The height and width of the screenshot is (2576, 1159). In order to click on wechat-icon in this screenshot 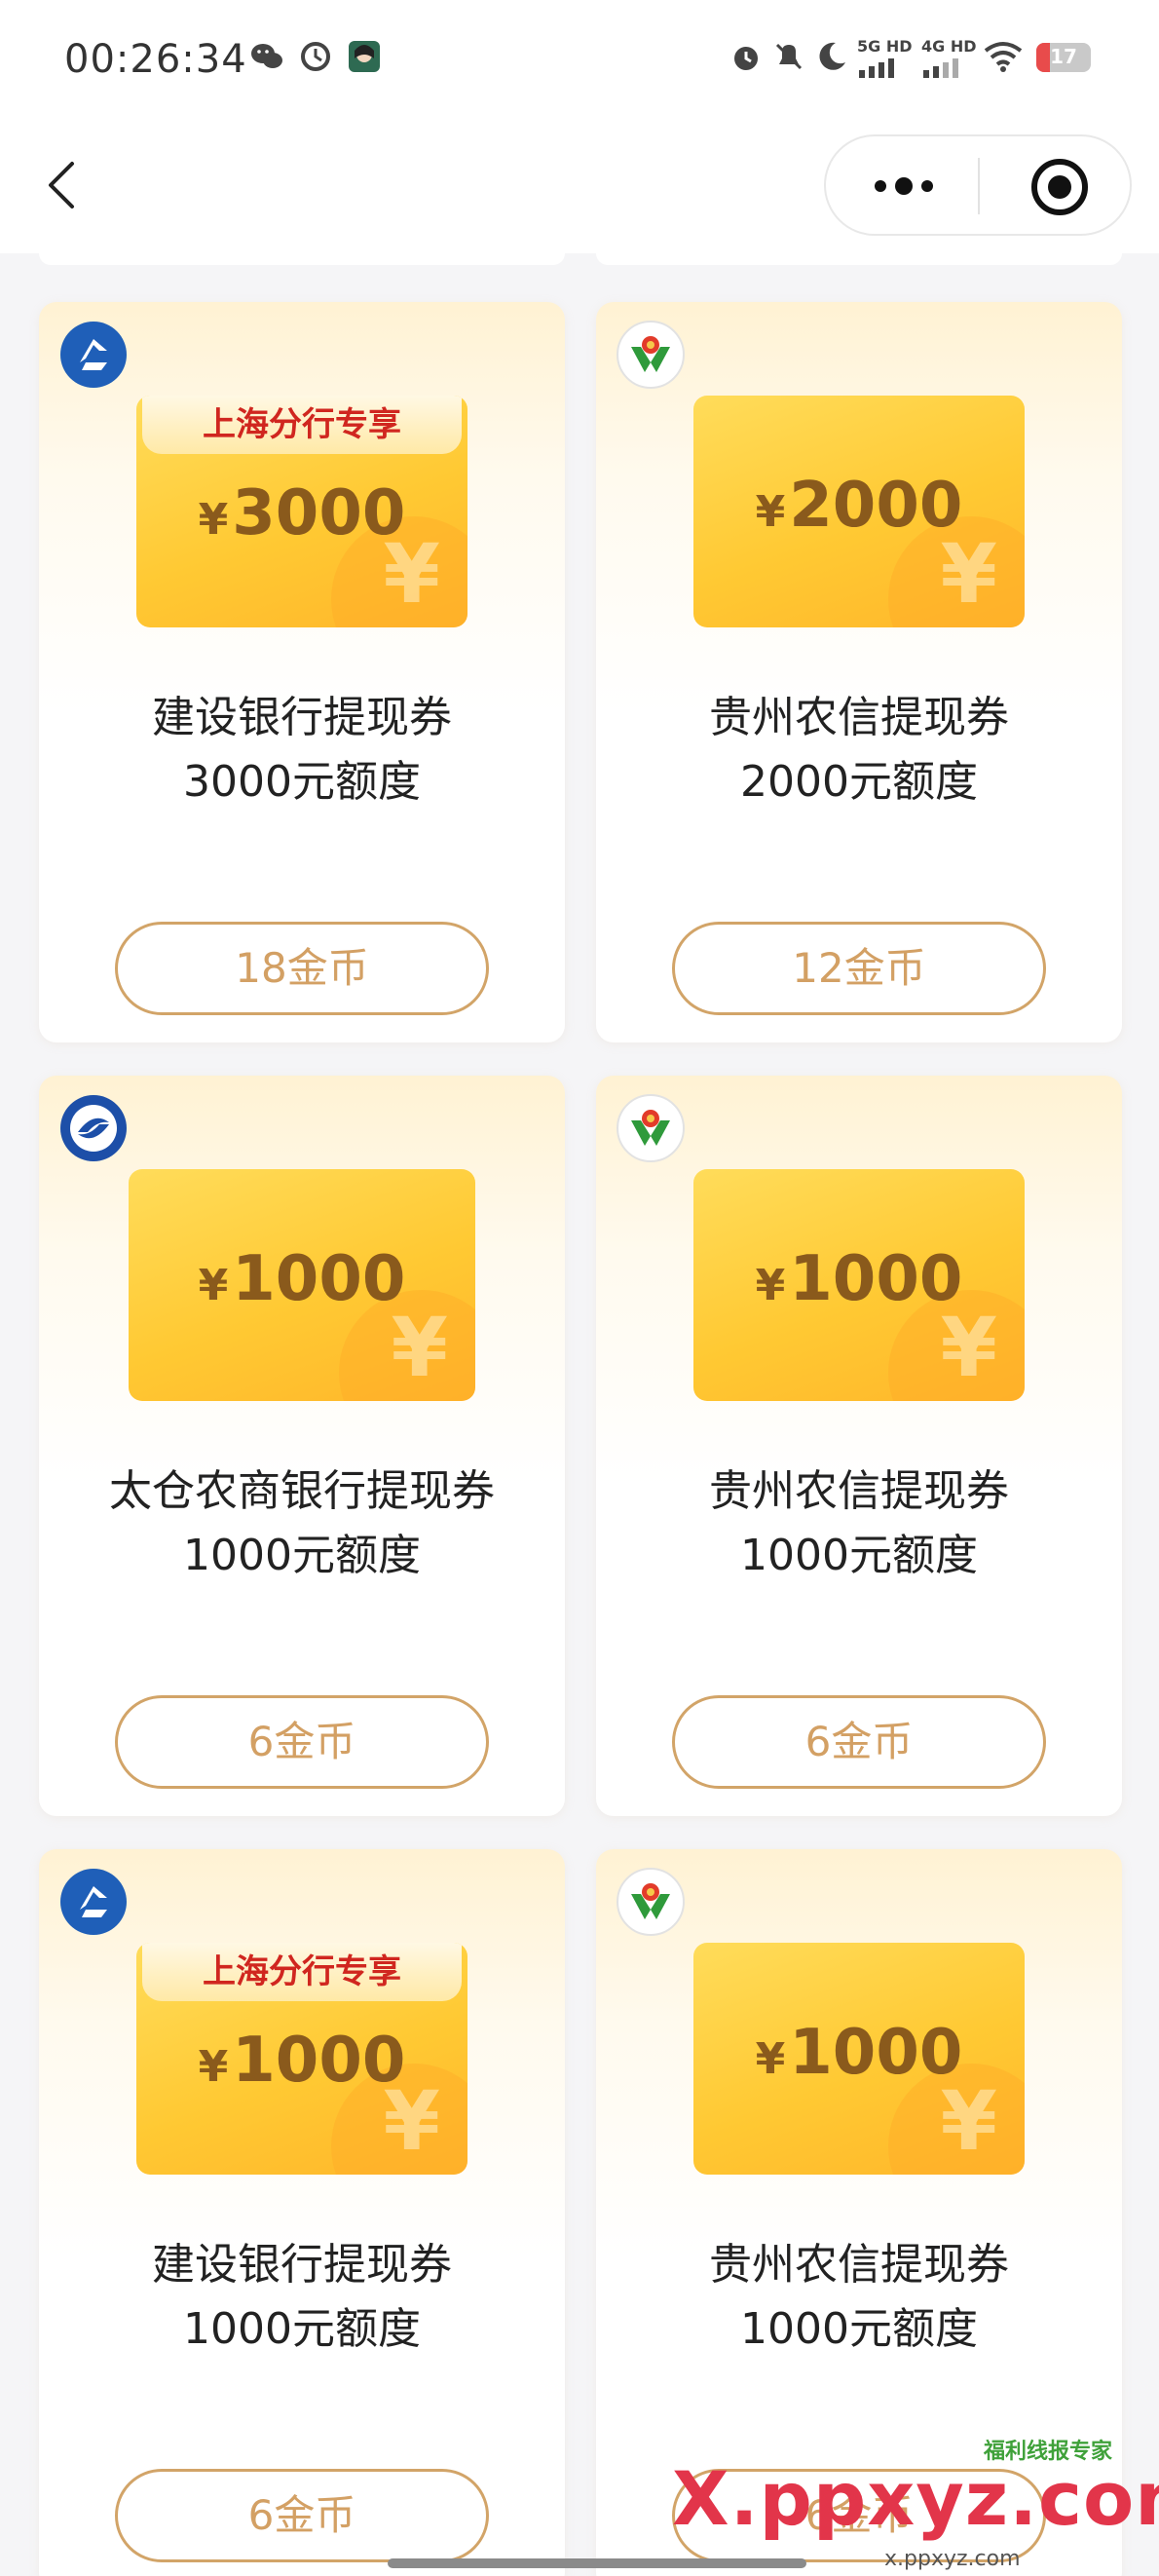, I will do `click(266, 56)`.